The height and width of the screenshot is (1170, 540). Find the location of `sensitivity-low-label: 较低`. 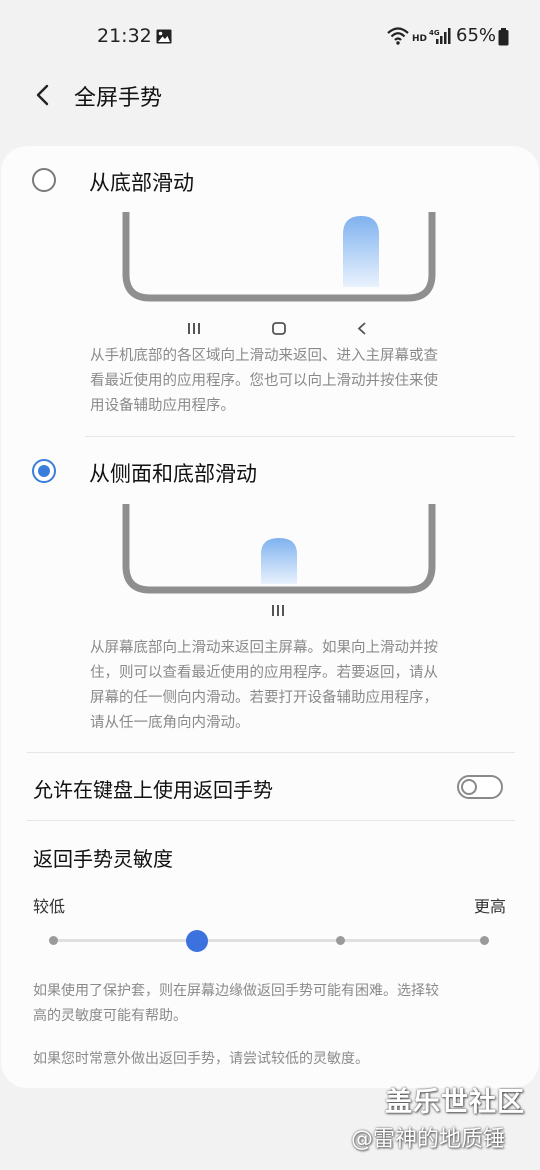

sensitivity-low-label: 较低 is located at coordinates (49, 906).